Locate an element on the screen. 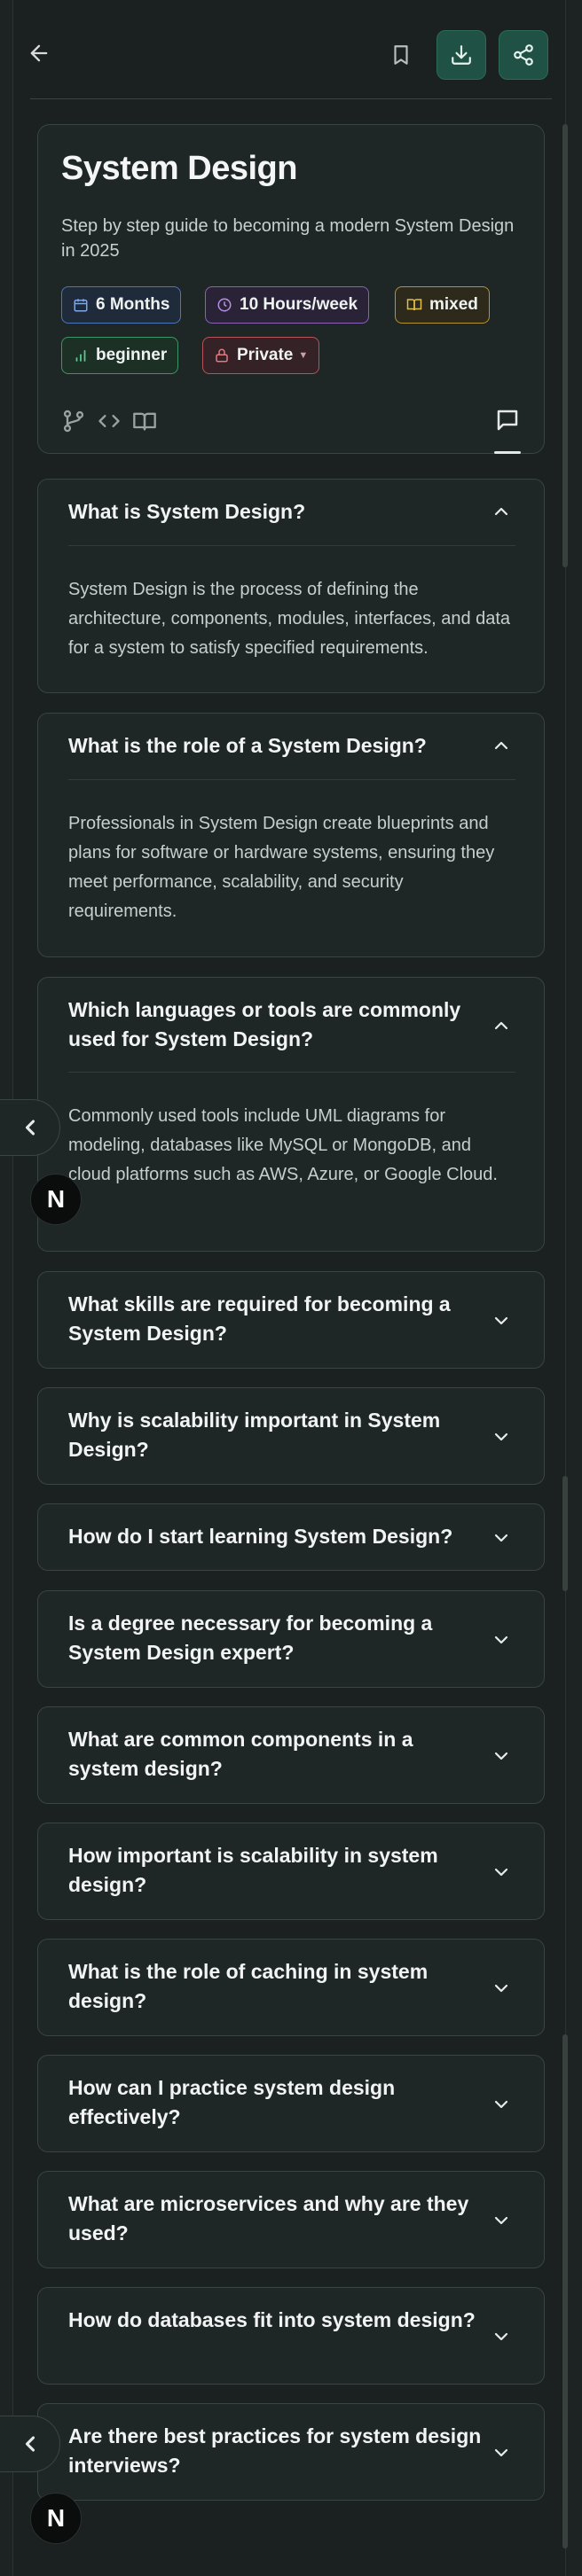  roadmap-title: System Design is located at coordinates (179, 168).